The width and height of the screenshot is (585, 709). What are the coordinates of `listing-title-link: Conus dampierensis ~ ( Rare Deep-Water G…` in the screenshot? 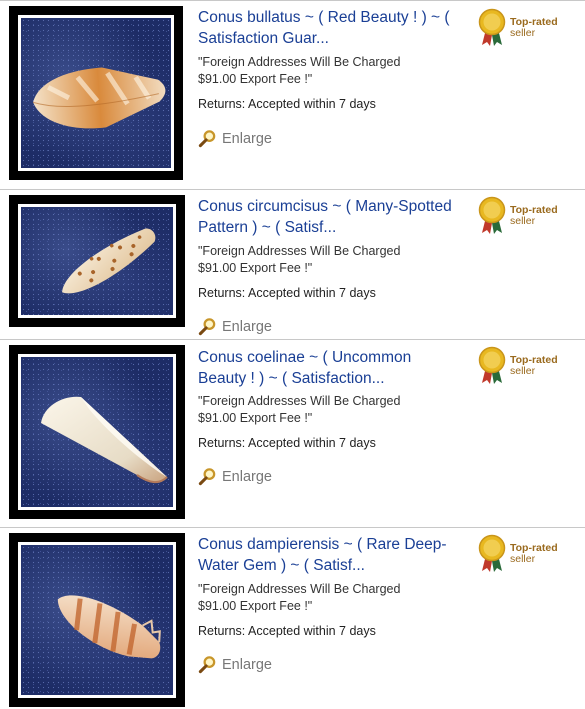 It's located at (330, 555).